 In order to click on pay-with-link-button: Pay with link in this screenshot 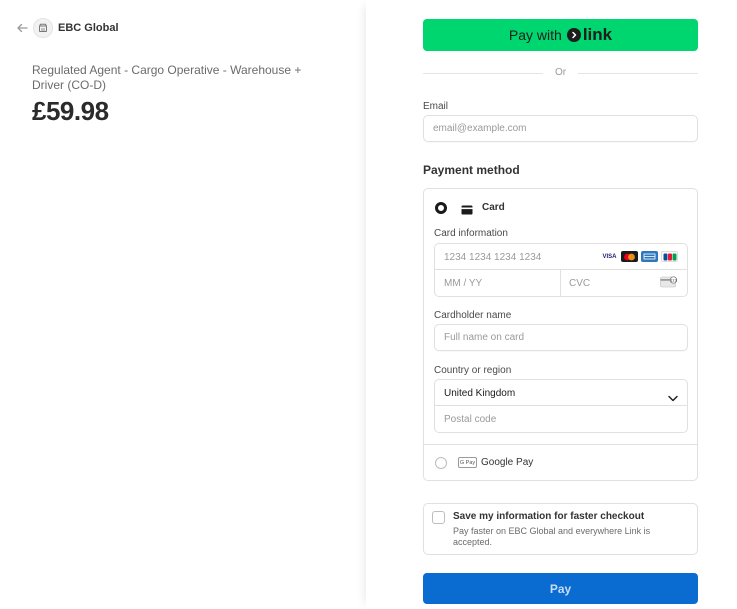, I will do `click(560, 35)`.